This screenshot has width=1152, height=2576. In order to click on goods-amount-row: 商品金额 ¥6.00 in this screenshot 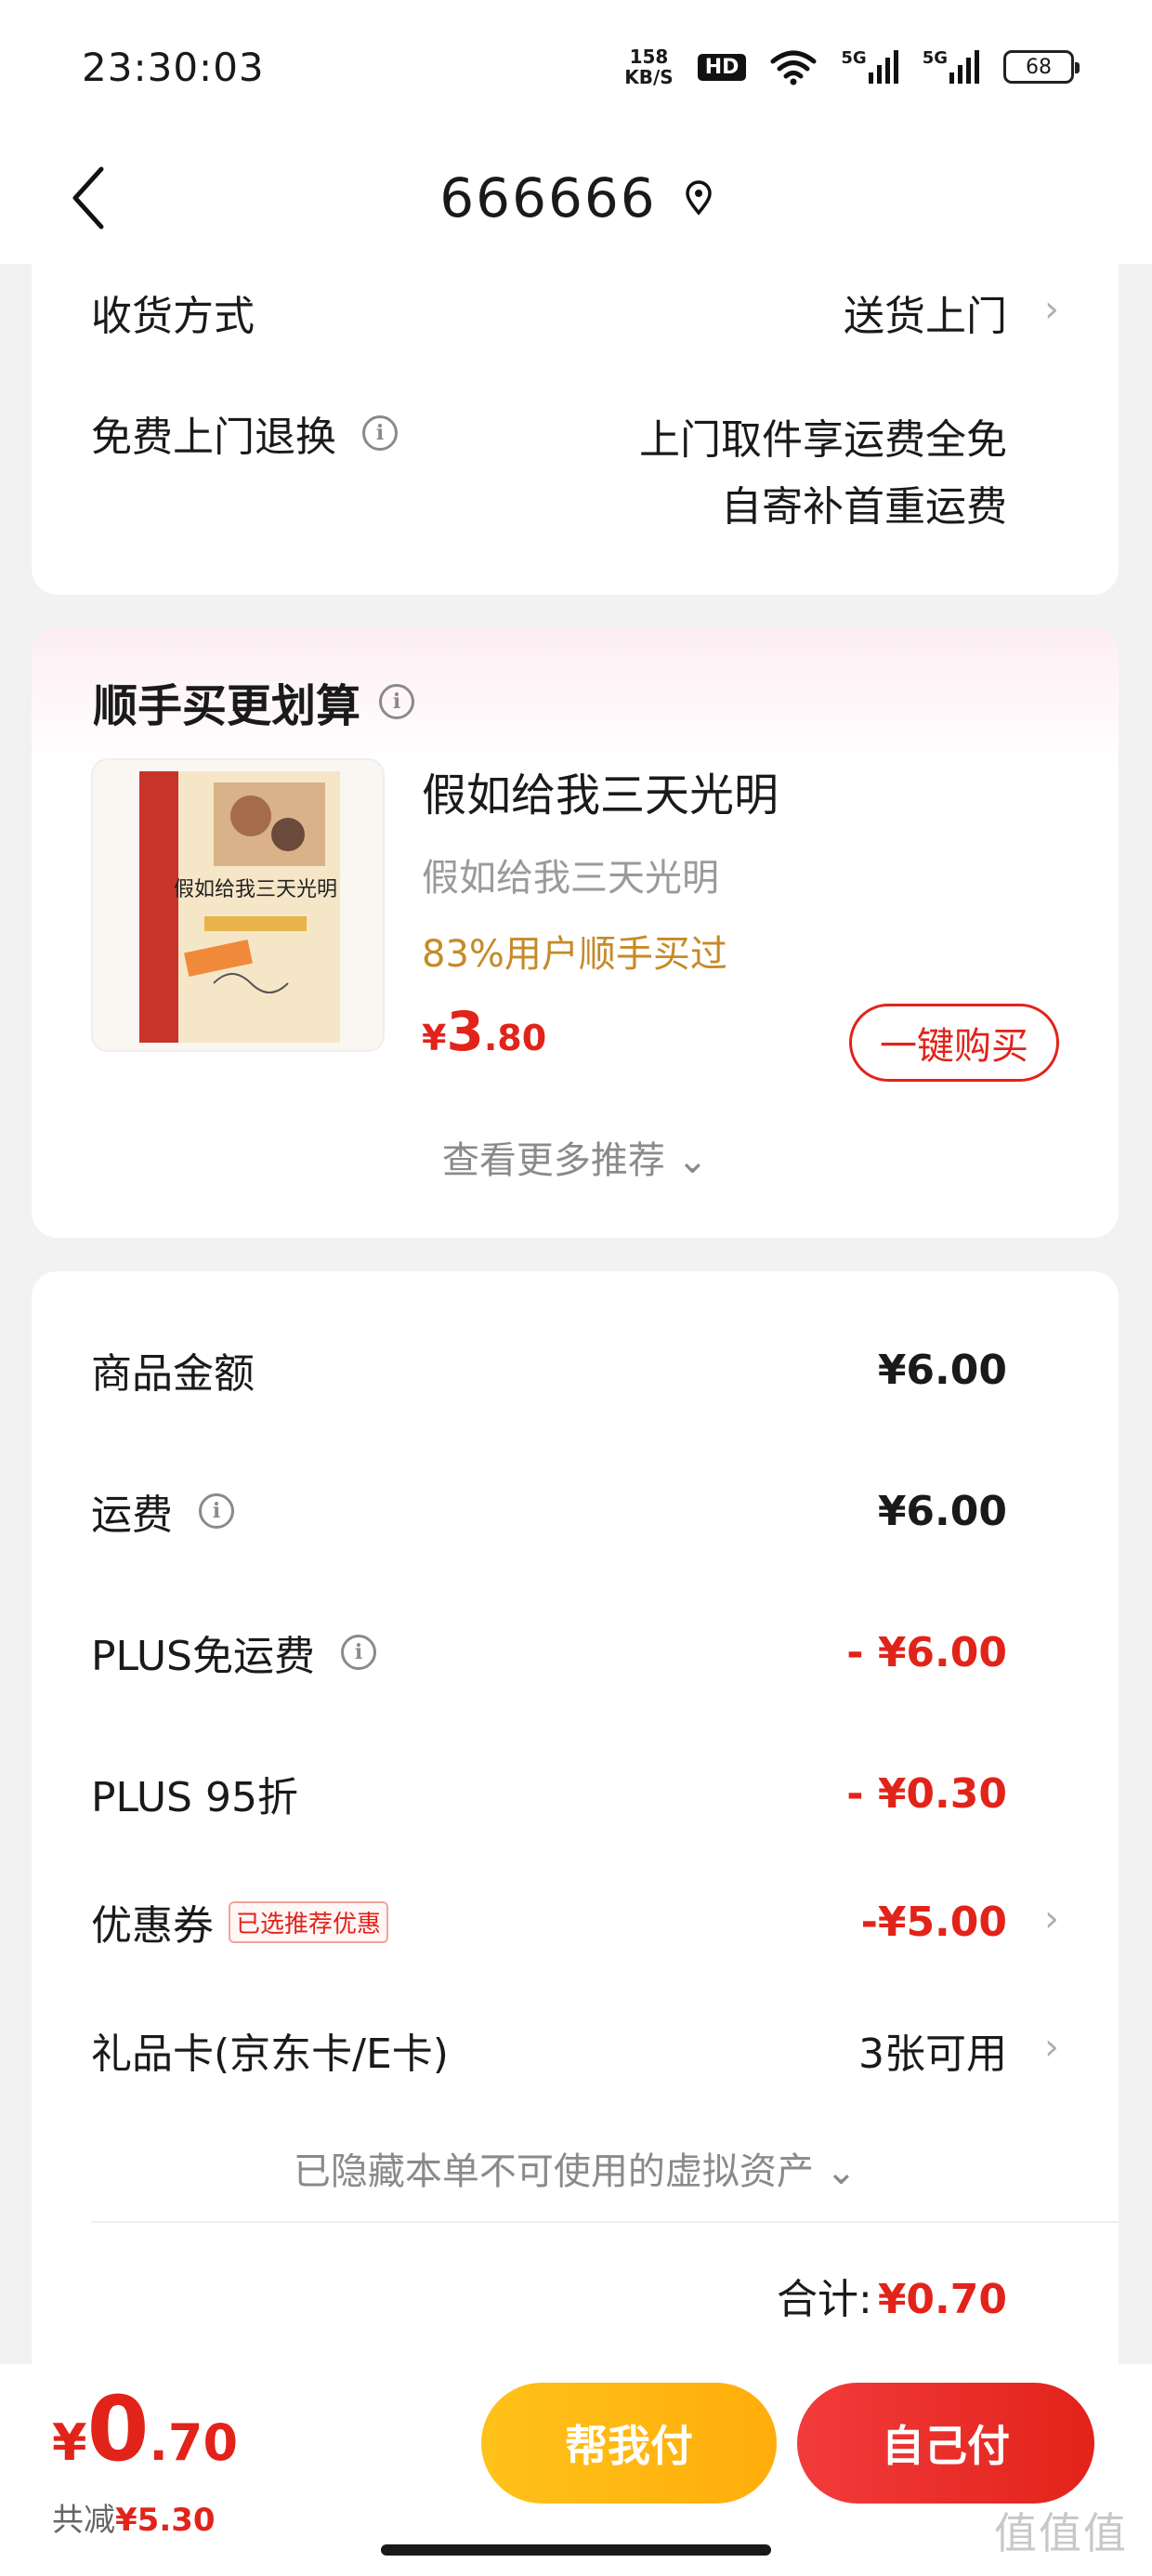, I will do `click(549, 1370)`.